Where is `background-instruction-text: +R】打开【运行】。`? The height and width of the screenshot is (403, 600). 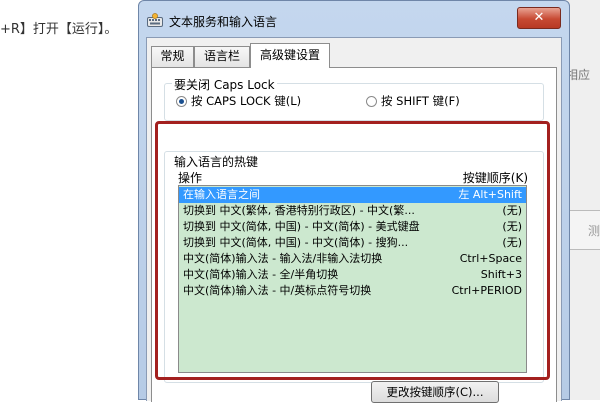 background-instruction-text: +R】打开【运行】。 is located at coordinates (59, 29).